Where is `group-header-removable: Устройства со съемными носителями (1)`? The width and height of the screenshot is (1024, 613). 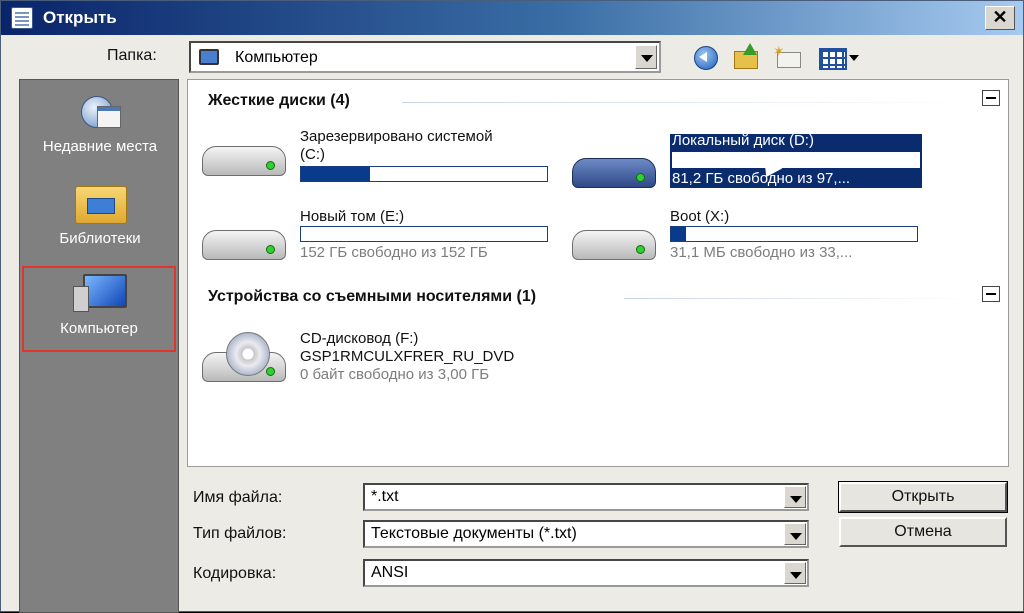
group-header-removable: Устройства со съемными носителями (1) is located at coordinates (372, 296).